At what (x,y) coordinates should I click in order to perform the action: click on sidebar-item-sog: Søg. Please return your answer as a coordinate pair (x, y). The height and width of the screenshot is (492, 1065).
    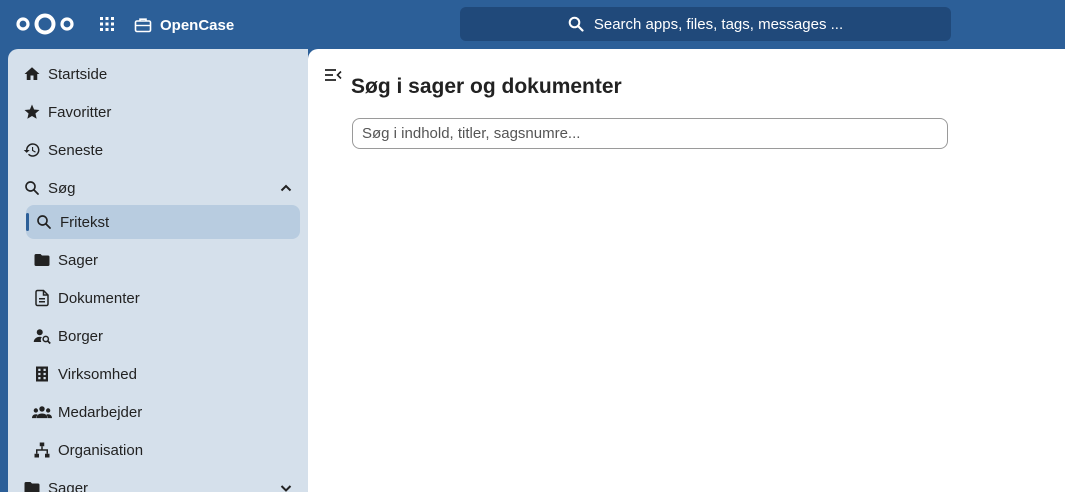
    Looking at the image, I should click on (162, 188).